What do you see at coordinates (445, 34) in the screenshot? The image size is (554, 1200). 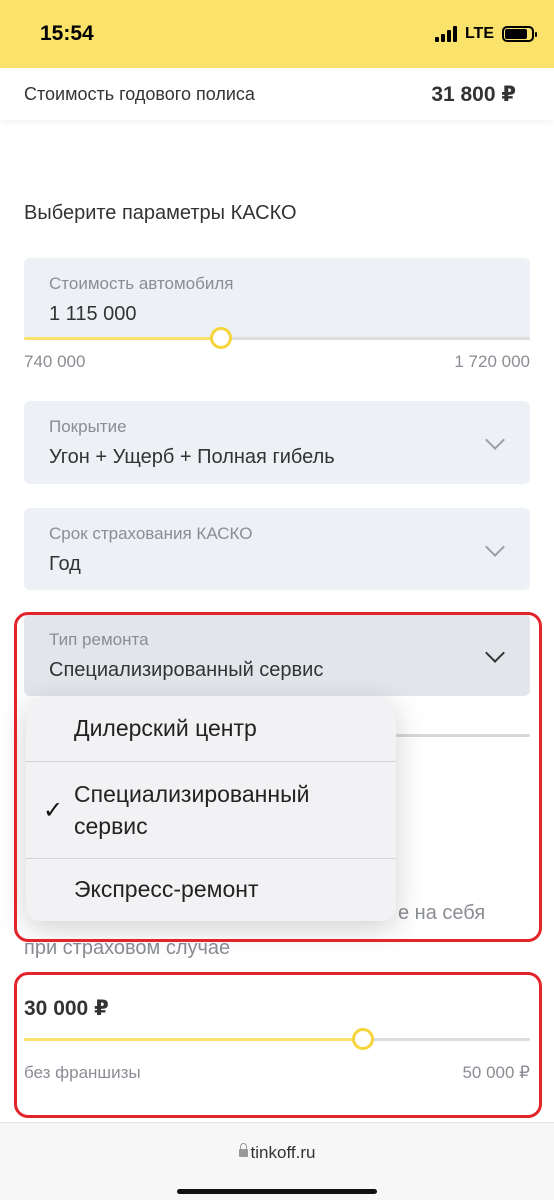 I see `signal-icon` at bounding box center [445, 34].